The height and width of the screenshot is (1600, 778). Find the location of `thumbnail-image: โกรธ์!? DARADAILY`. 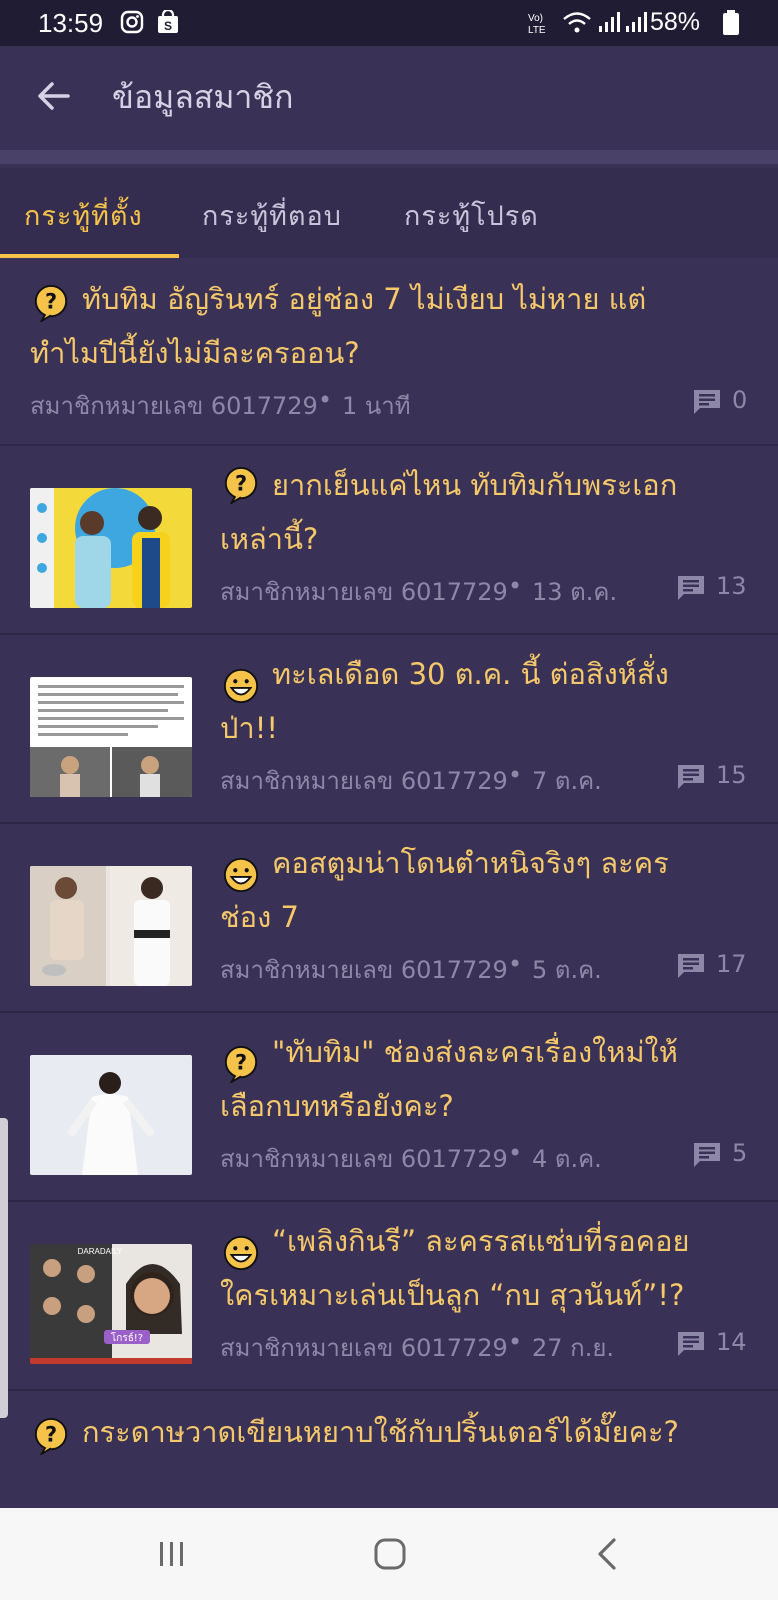

thumbnail-image: โกรธ์!? DARADAILY is located at coordinates (111, 1304).